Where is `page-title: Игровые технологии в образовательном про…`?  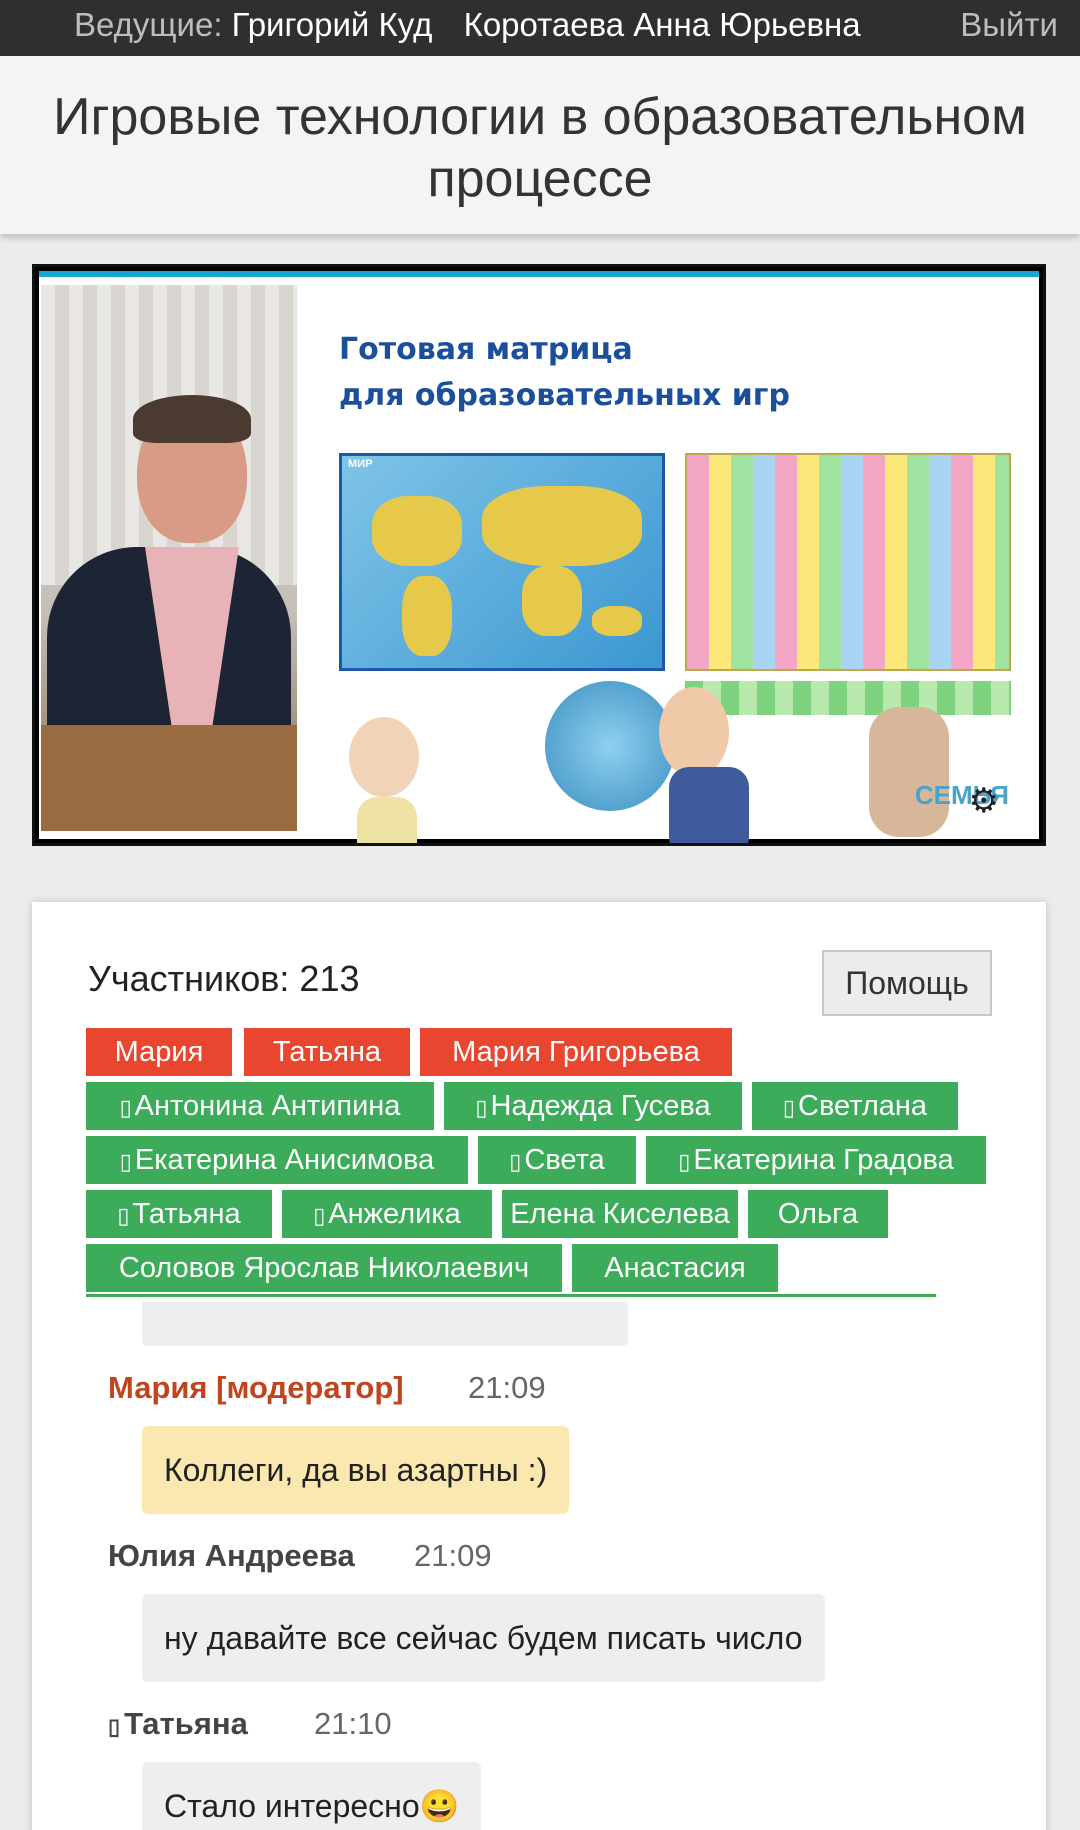 page-title: Игровые технологии в образовательном про… is located at coordinates (540, 133).